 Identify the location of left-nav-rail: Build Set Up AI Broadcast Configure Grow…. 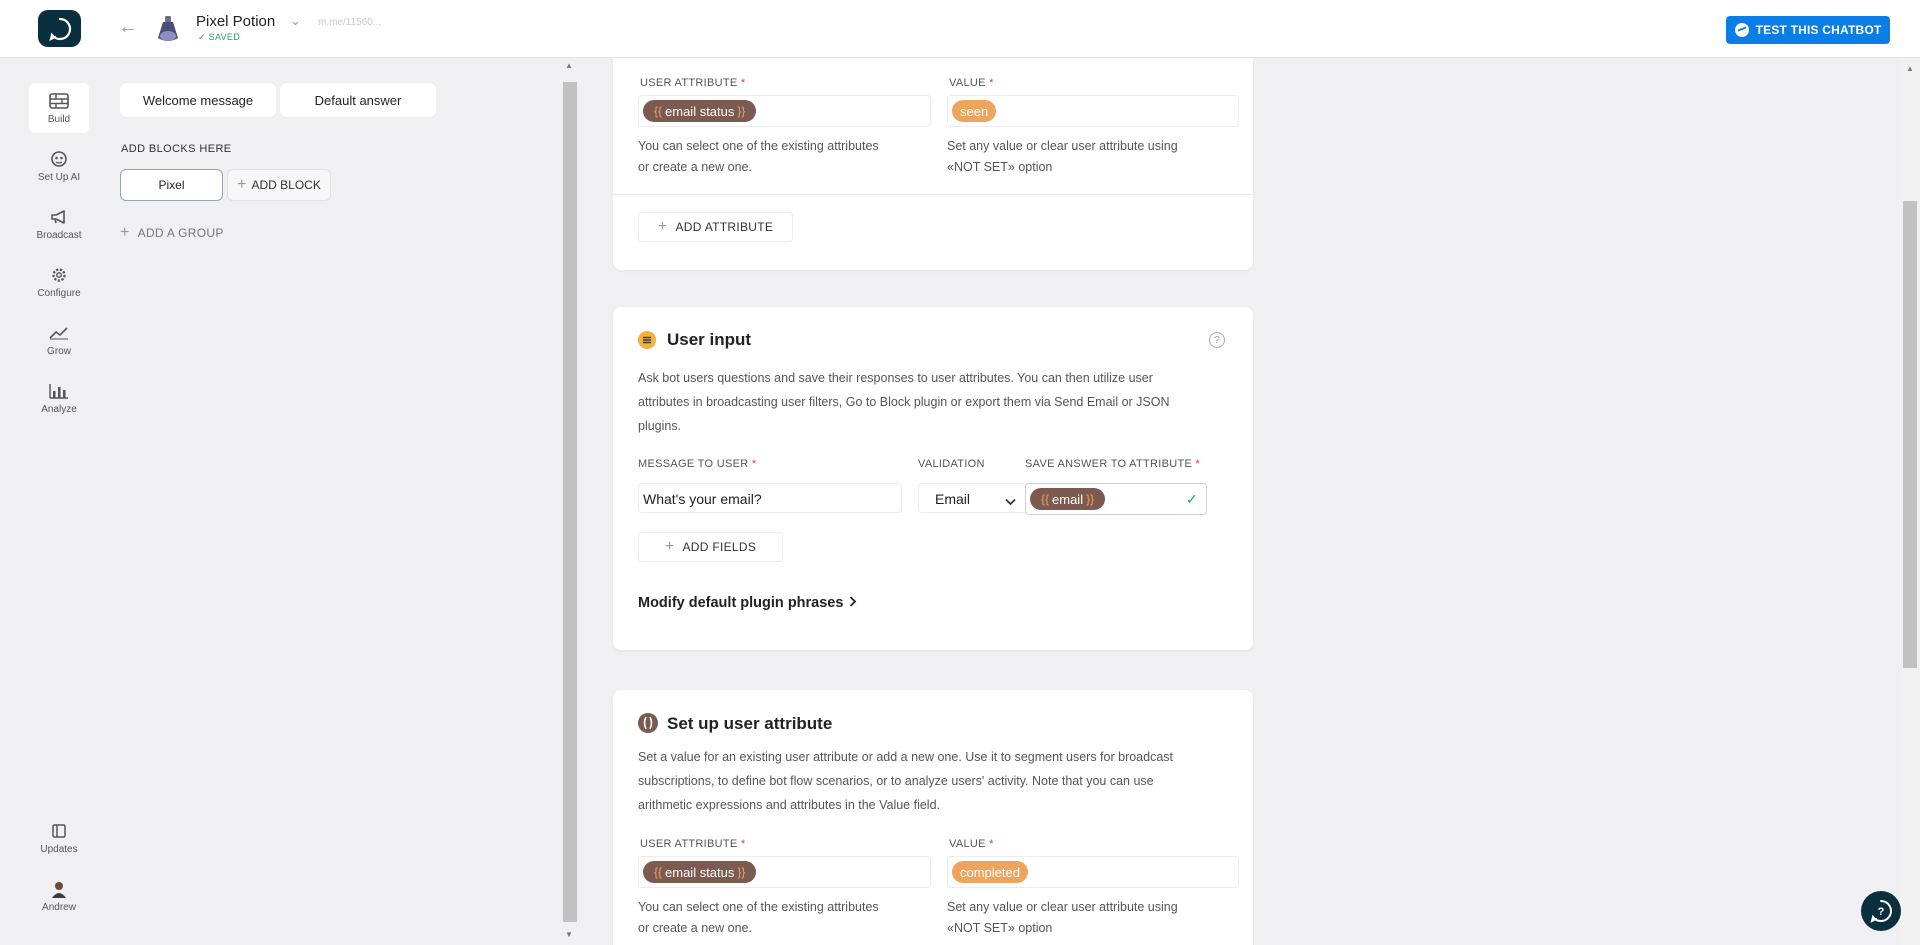
(59, 501).